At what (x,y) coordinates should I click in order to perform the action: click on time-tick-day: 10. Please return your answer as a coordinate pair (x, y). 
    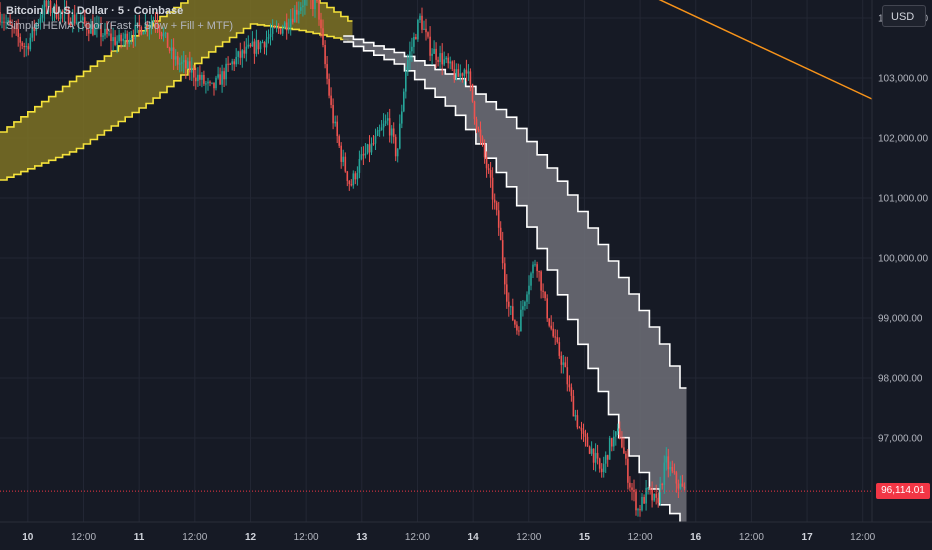
    Looking at the image, I should click on (28, 537).